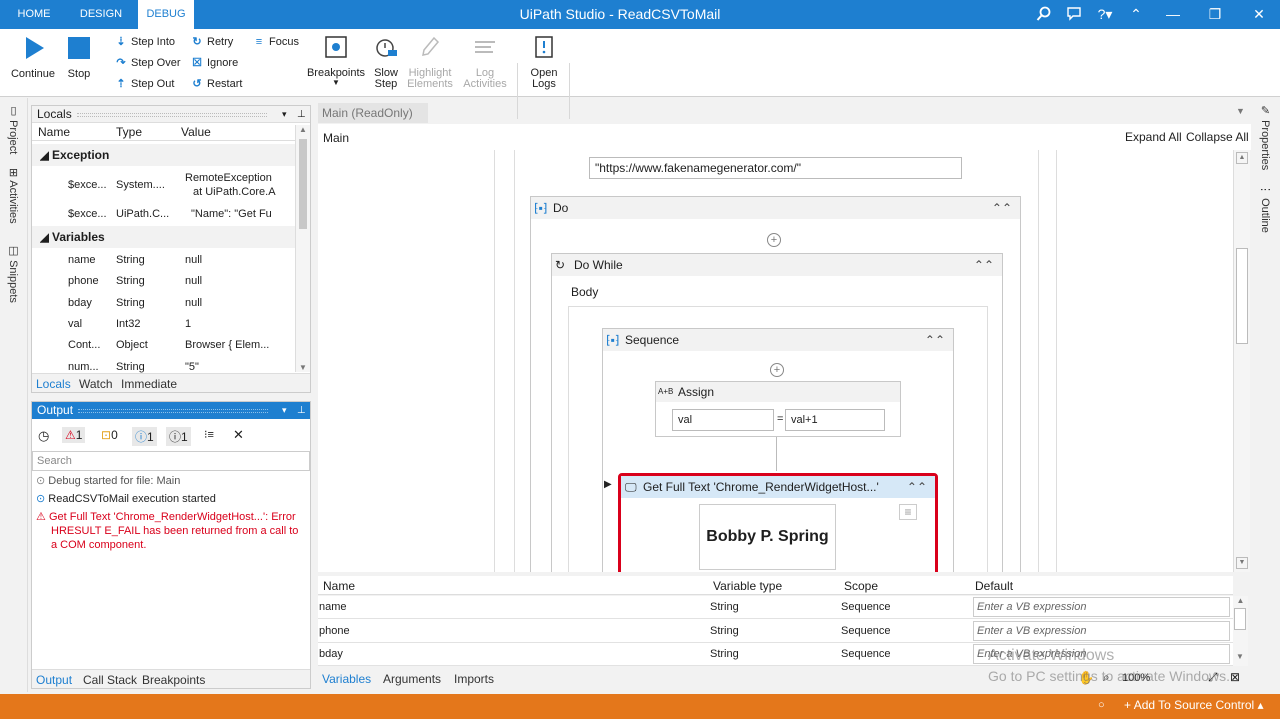  What do you see at coordinates (1105, 14) in the screenshot?
I see `help-icon: ?▾` at bounding box center [1105, 14].